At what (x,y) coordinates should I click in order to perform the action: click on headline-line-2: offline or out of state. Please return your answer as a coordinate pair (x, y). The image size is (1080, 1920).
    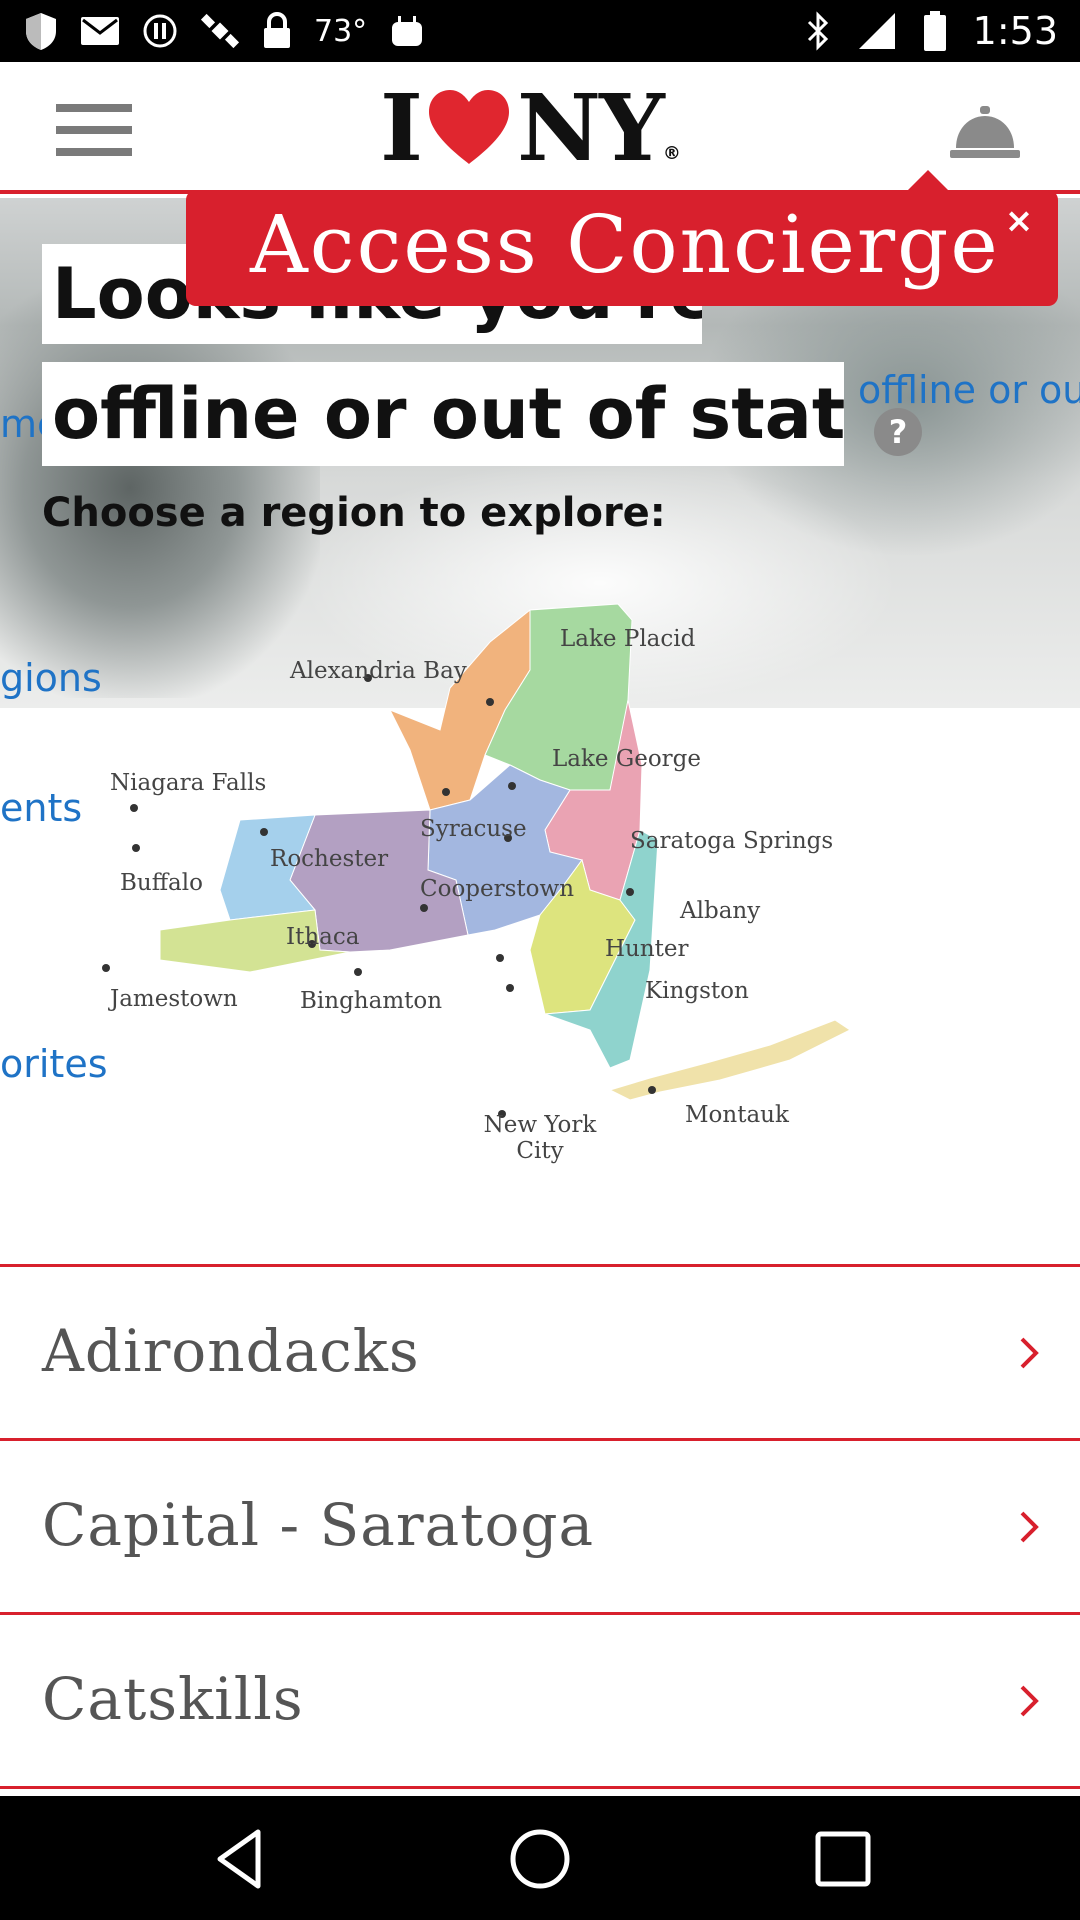
    Looking at the image, I should click on (443, 414).